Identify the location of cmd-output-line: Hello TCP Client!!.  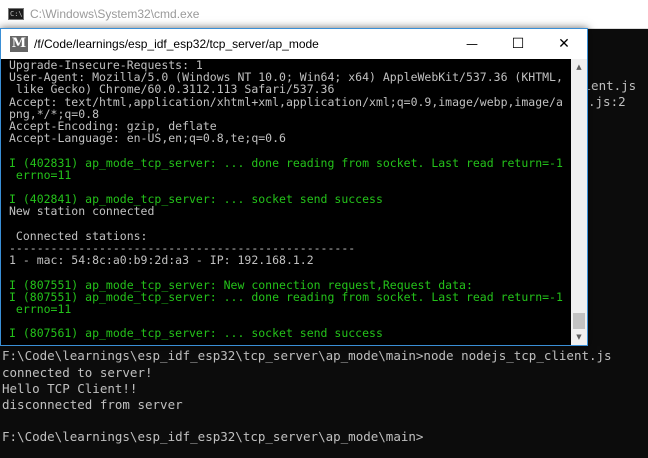
(70, 388).